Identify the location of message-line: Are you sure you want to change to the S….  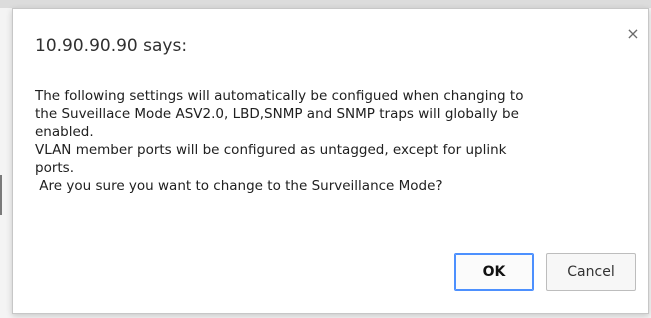
(239, 186).